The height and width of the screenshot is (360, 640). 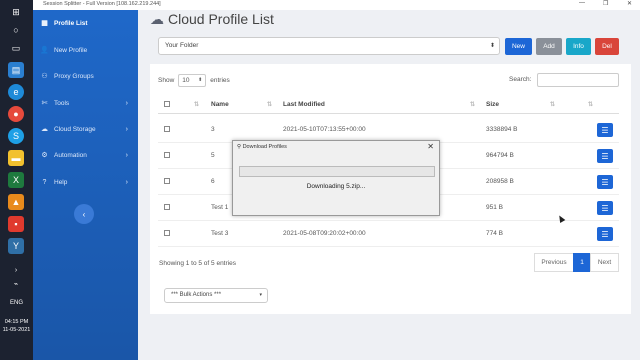 What do you see at coordinates (200, 80) in the screenshot?
I see `select-caret-icon: ⬍` at bounding box center [200, 80].